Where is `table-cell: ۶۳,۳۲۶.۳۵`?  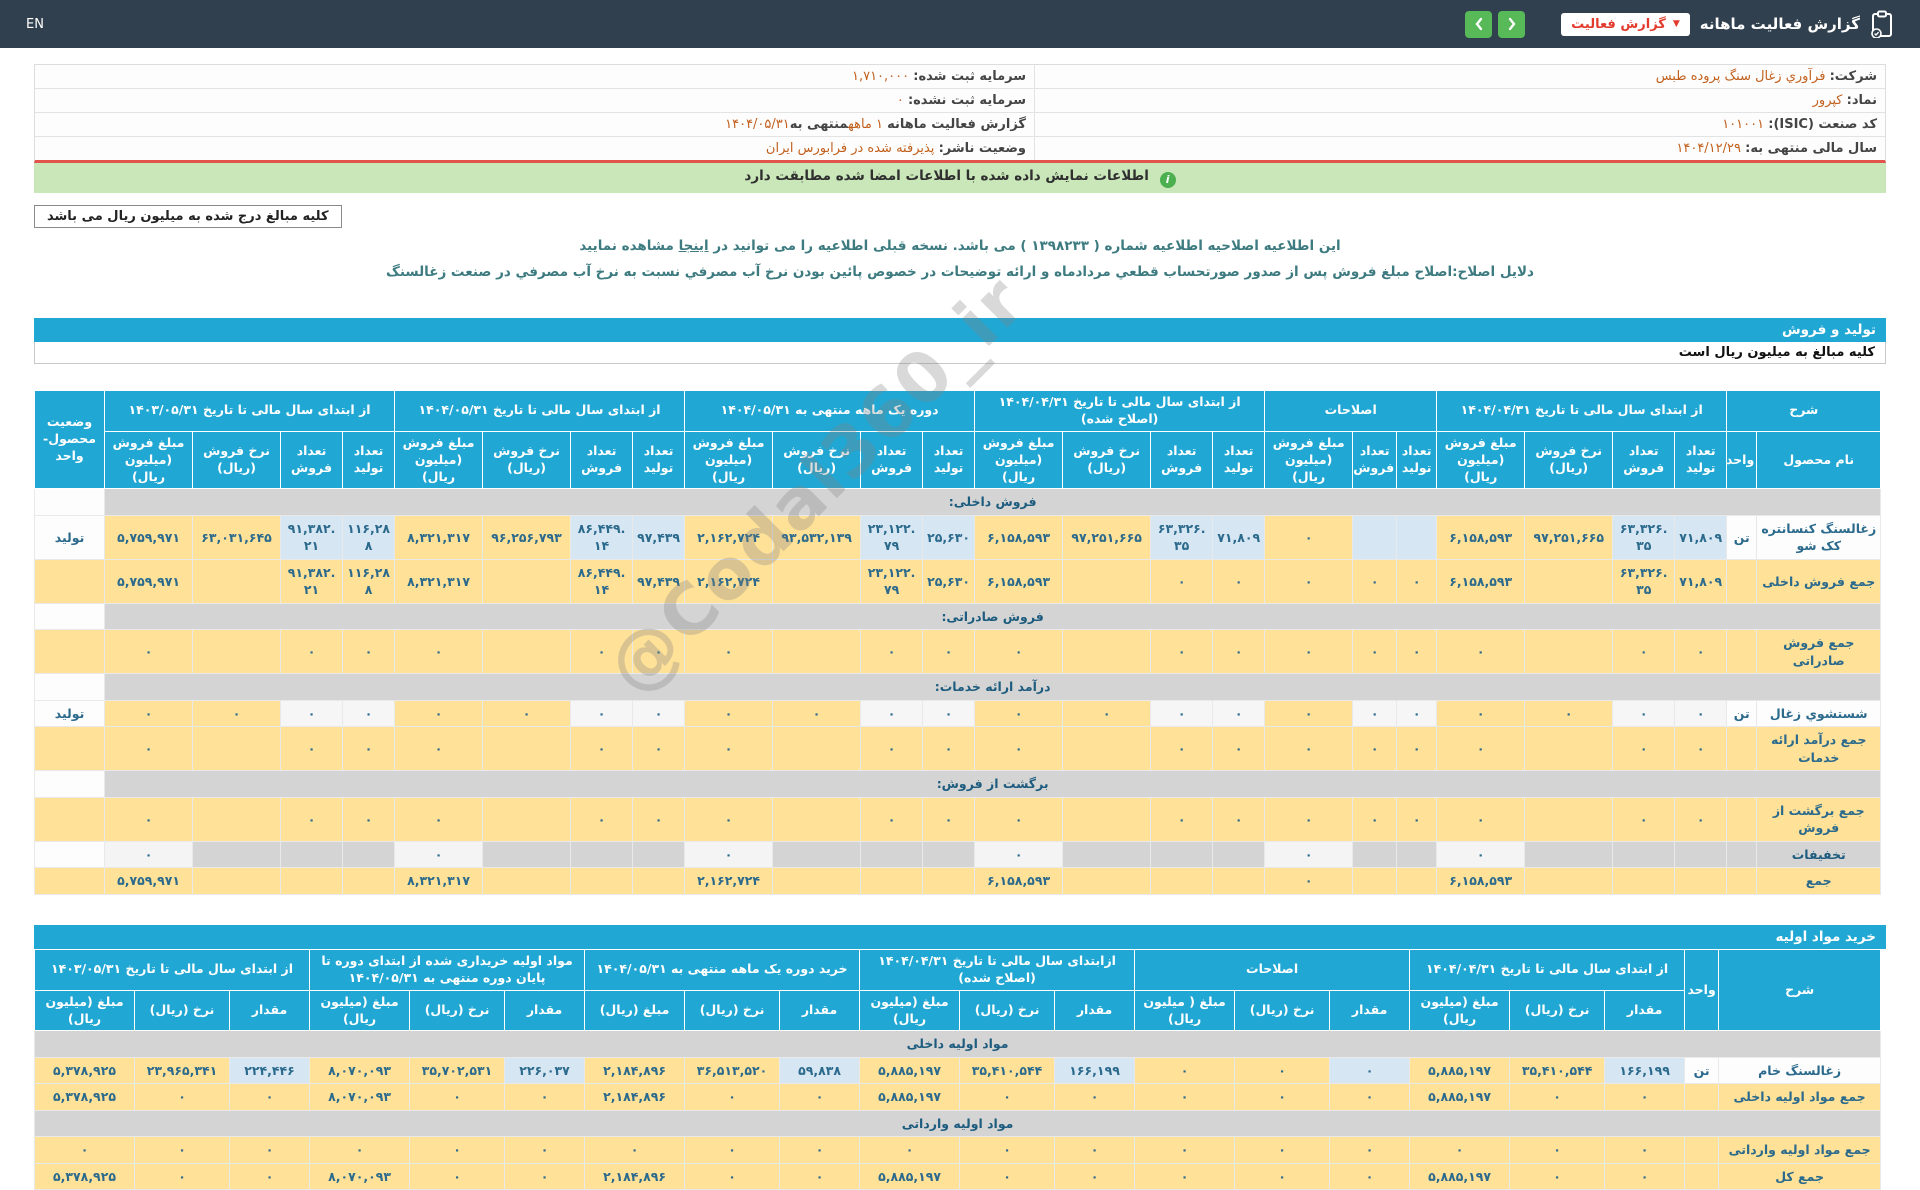 table-cell: ۶۳,۳۲۶.۳۵ is located at coordinates (1182, 537).